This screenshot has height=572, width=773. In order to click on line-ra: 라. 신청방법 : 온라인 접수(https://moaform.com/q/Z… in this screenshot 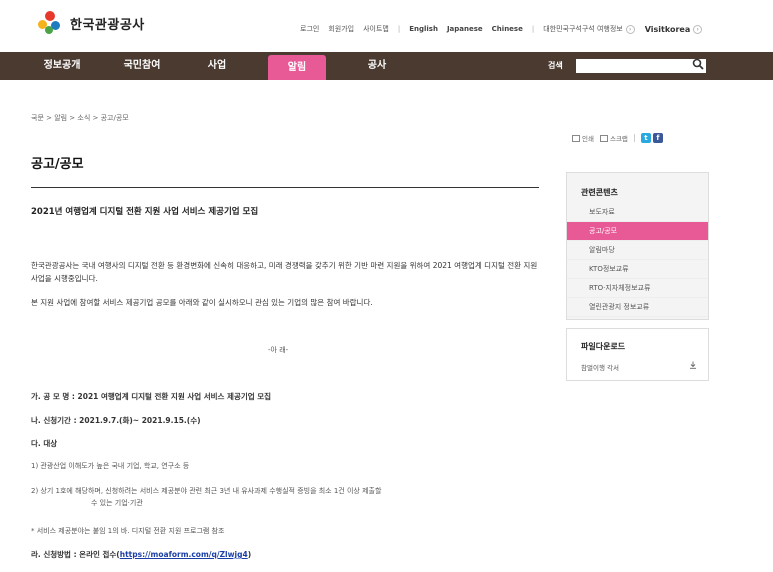, I will do `click(141, 554)`.